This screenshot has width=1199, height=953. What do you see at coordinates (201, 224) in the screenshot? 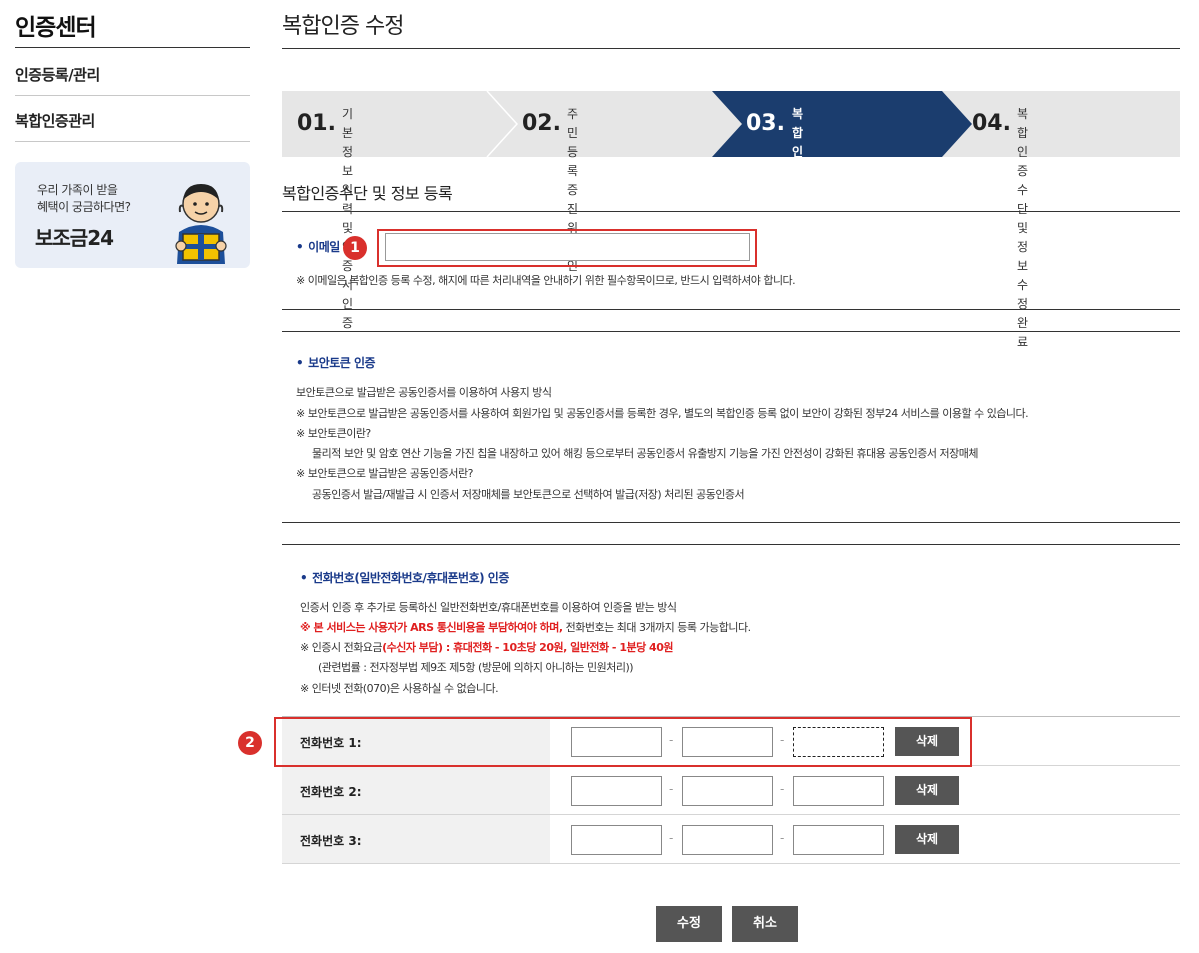
I see `mascot-icon` at bounding box center [201, 224].